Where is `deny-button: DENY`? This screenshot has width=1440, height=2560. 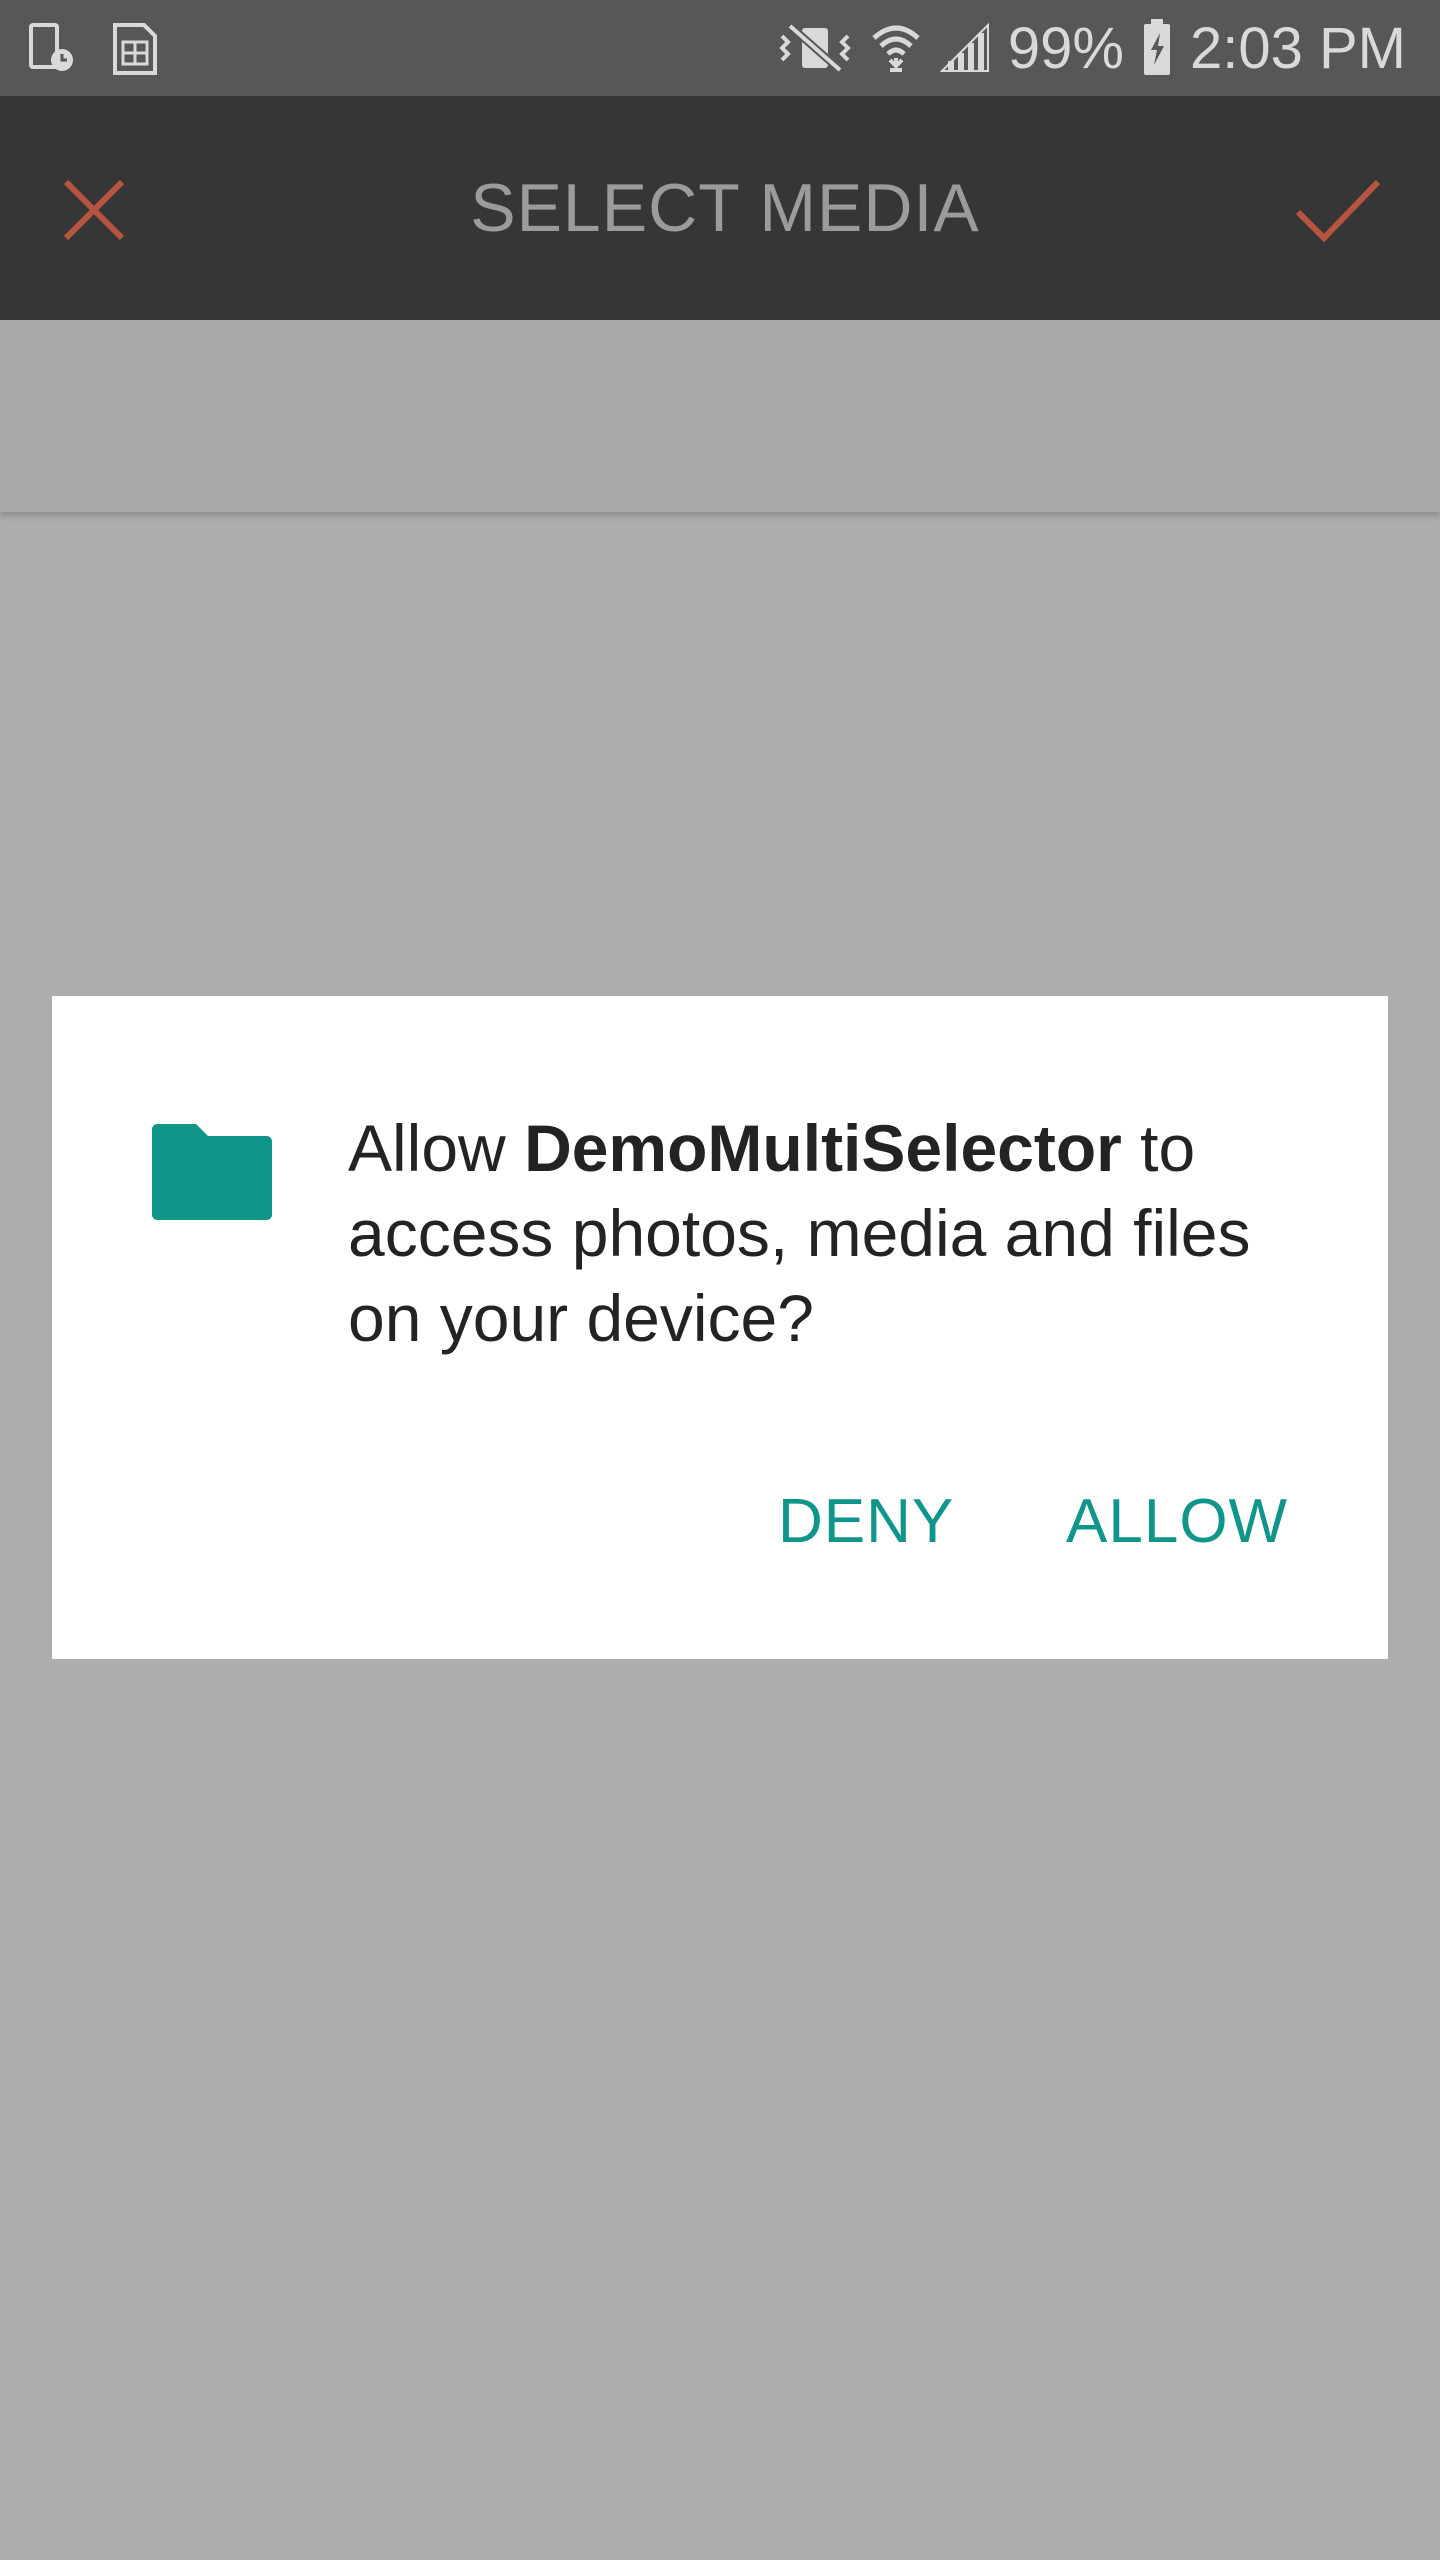
deny-button: DENY is located at coordinates (866, 1521).